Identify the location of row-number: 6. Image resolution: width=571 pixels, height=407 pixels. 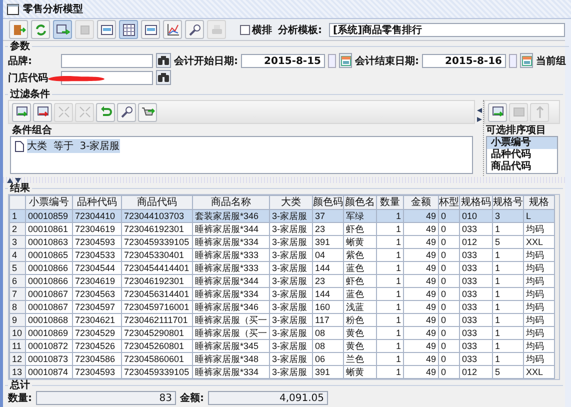
(18, 281).